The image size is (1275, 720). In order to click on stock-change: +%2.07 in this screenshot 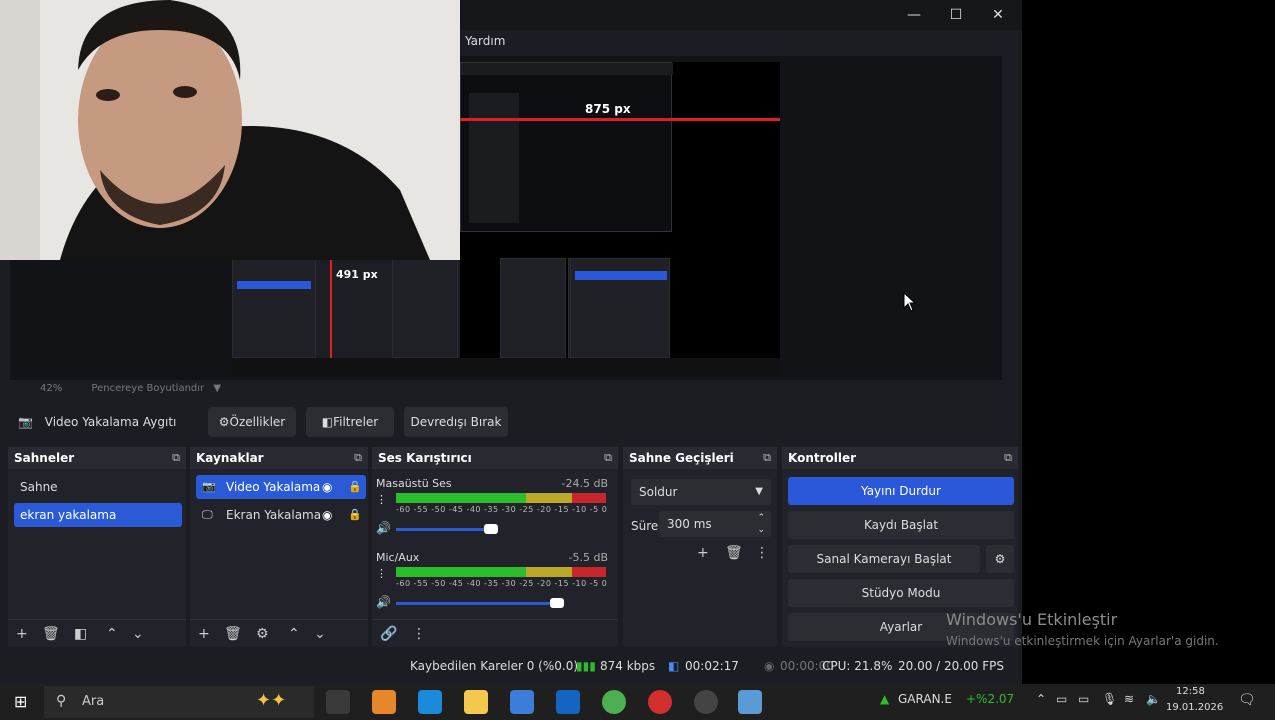, I will do `click(990, 699)`.